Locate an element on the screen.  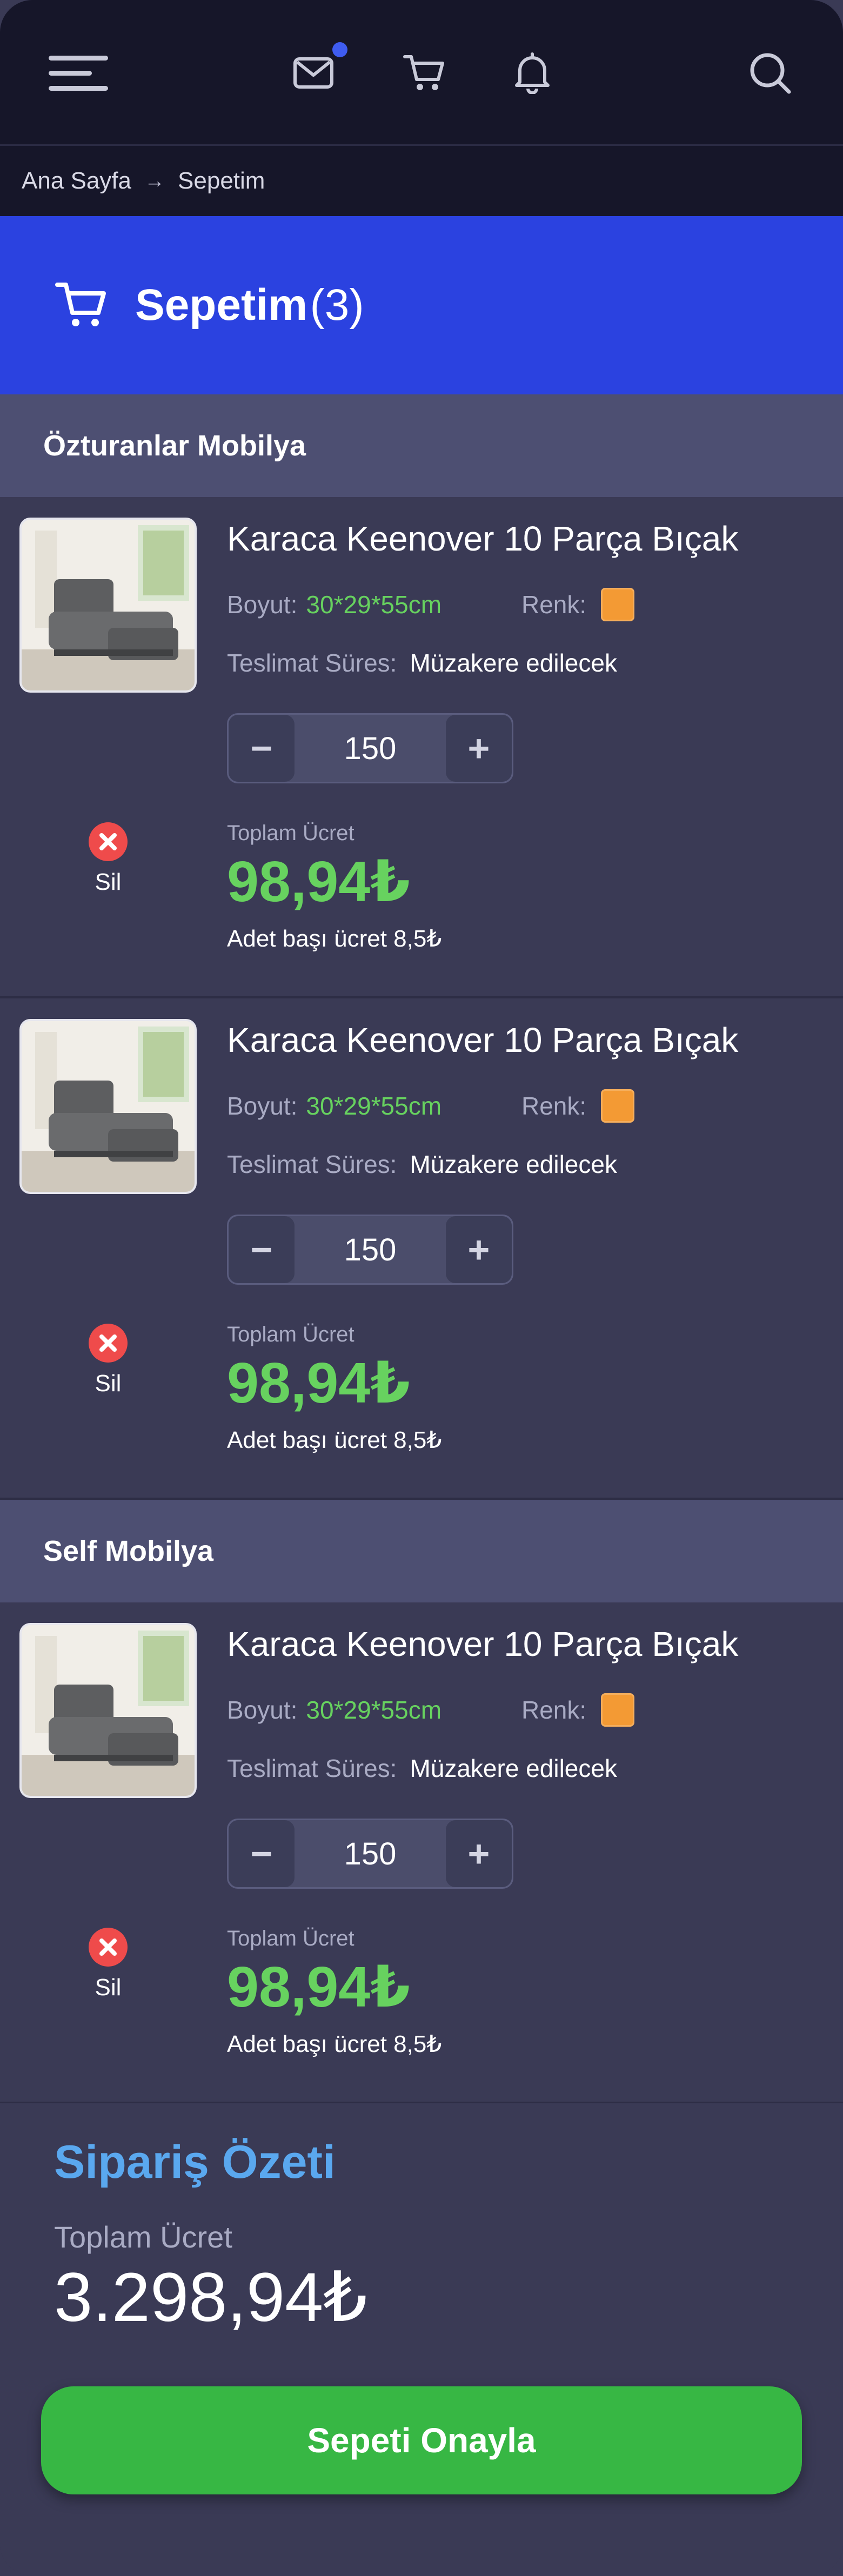
search-icon is located at coordinates (770, 73).